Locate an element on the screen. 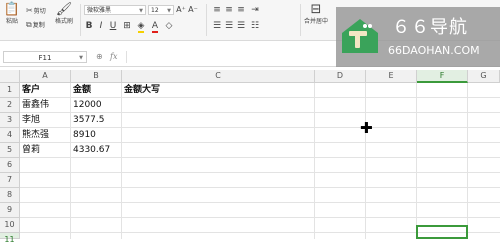  watermark-title: ６６导航 is located at coordinates (430, 27).